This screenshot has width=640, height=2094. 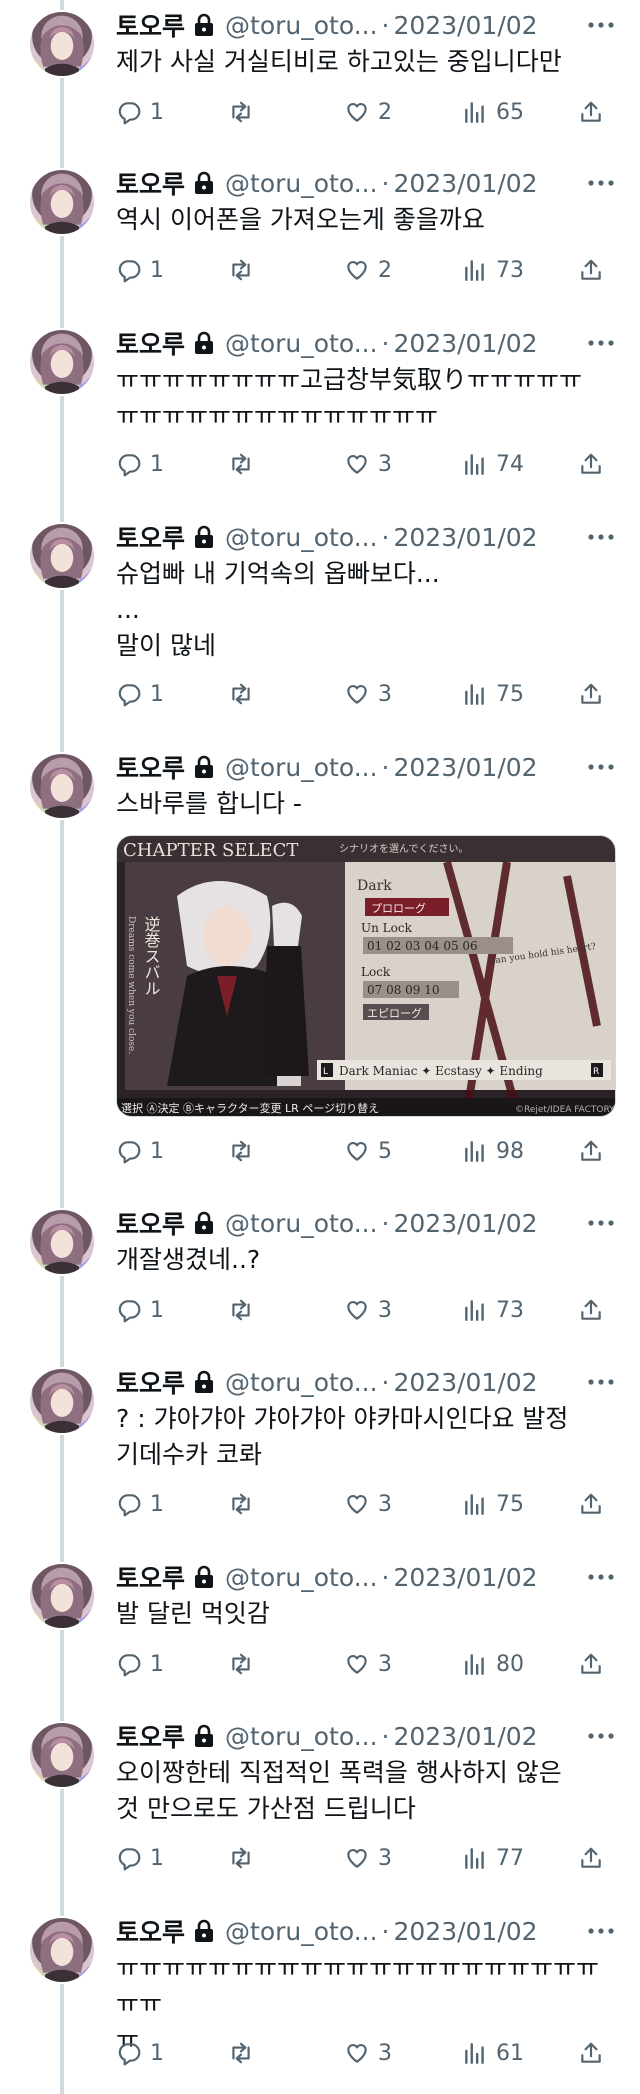 What do you see at coordinates (320, 1268) in the screenshot?
I see `tweet: 토오루 @toru_oto... · 2023/01/02 개잘생겼네..? 1` at bounding box center [320, 1268].